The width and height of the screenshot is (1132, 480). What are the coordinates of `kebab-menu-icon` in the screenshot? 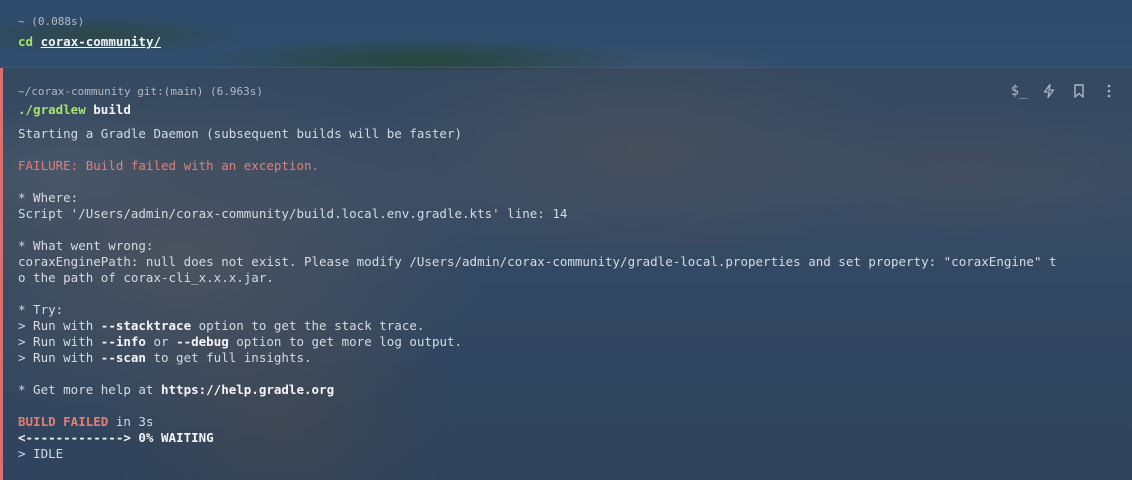 It's located at (1109, 91).